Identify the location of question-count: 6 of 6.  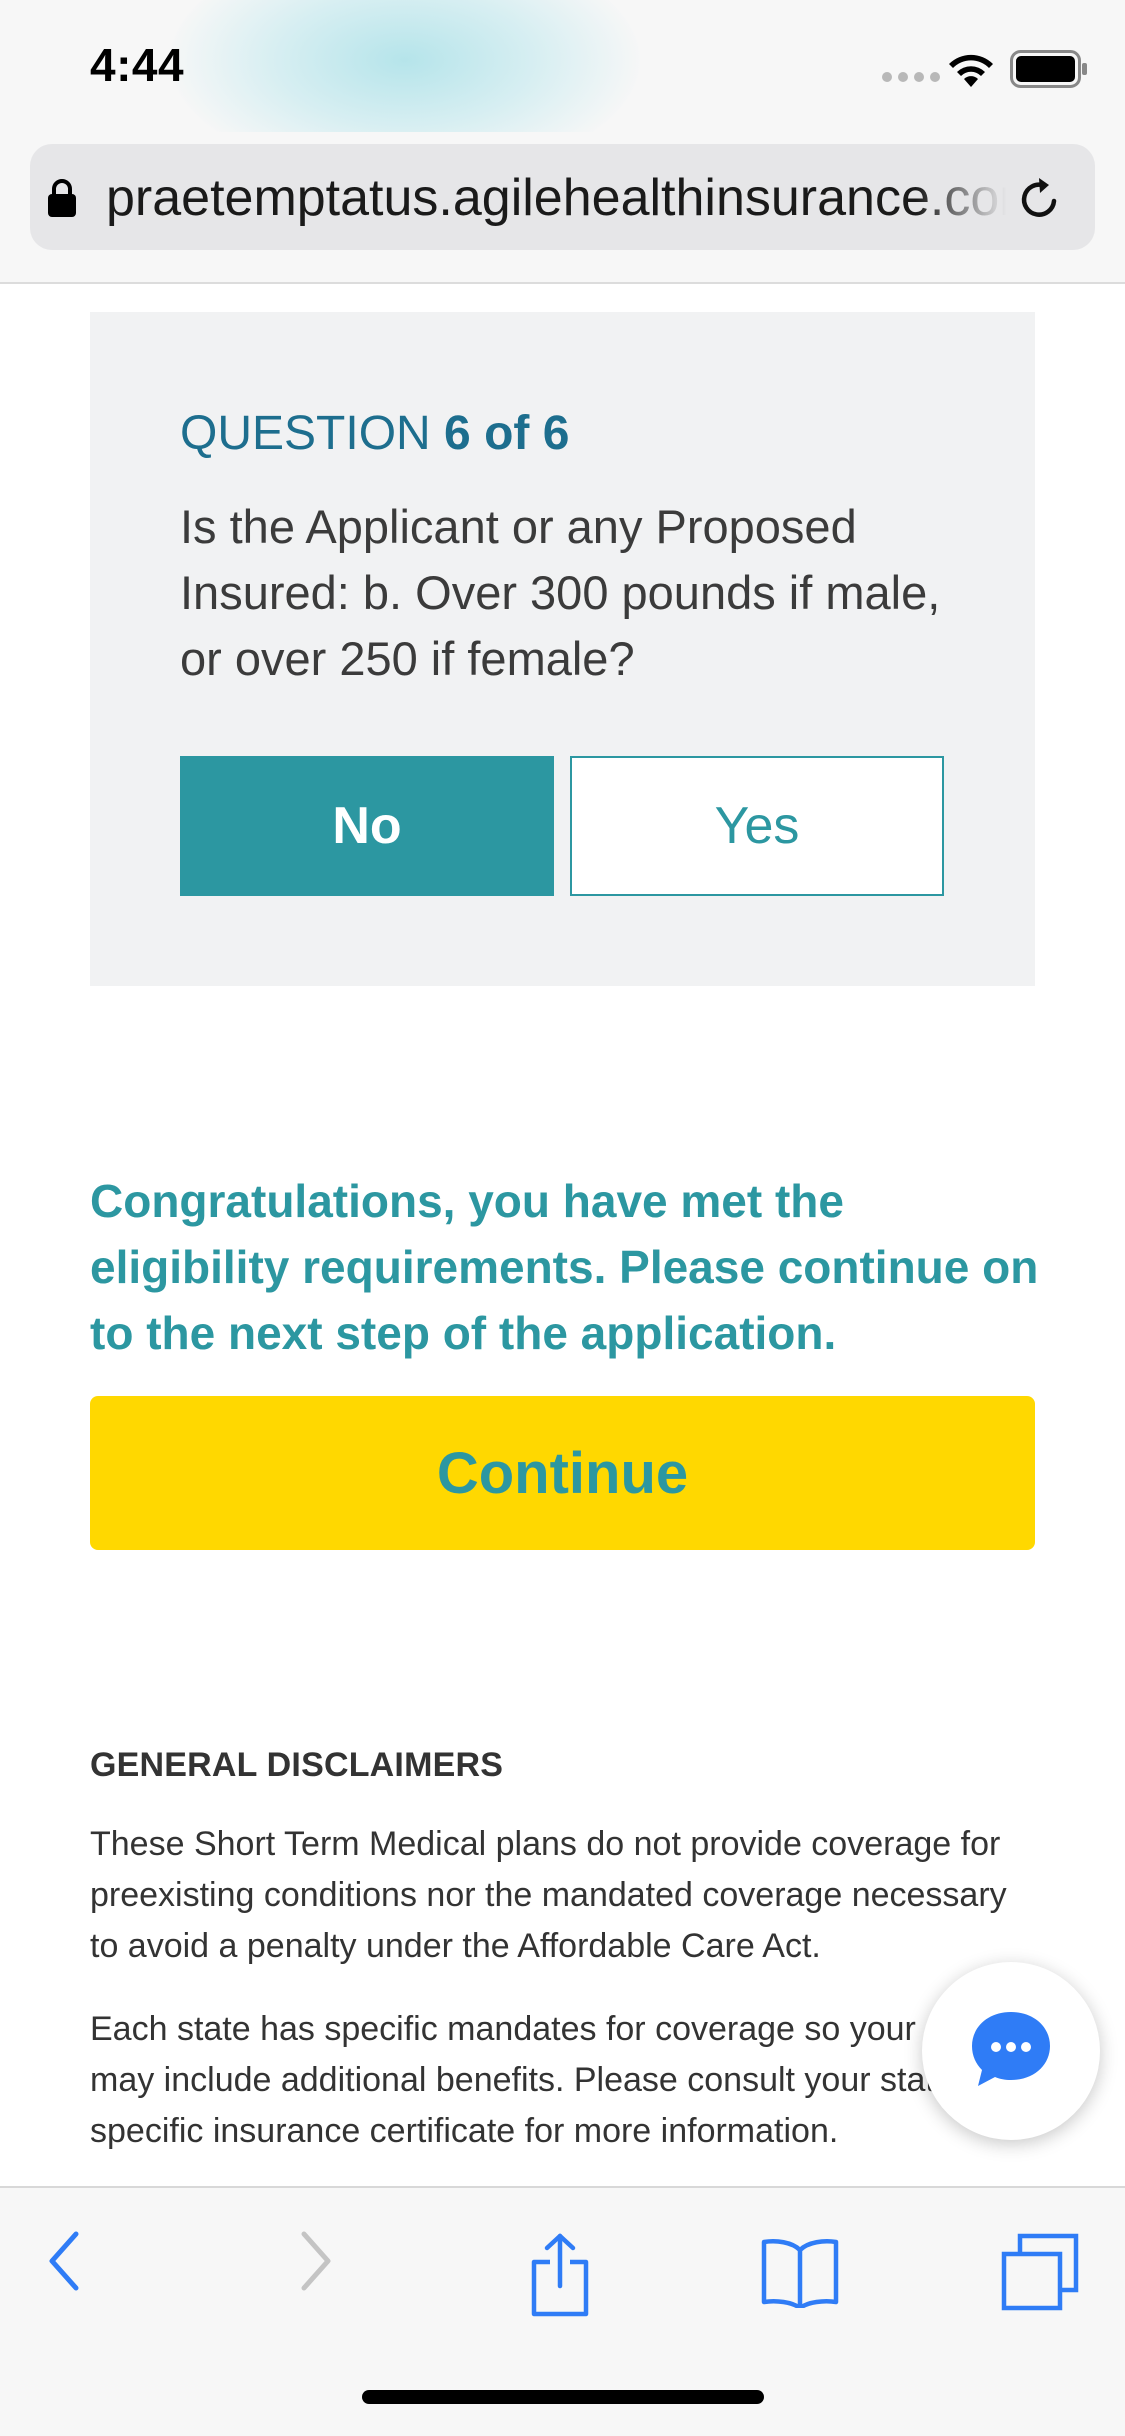
(507, 433).